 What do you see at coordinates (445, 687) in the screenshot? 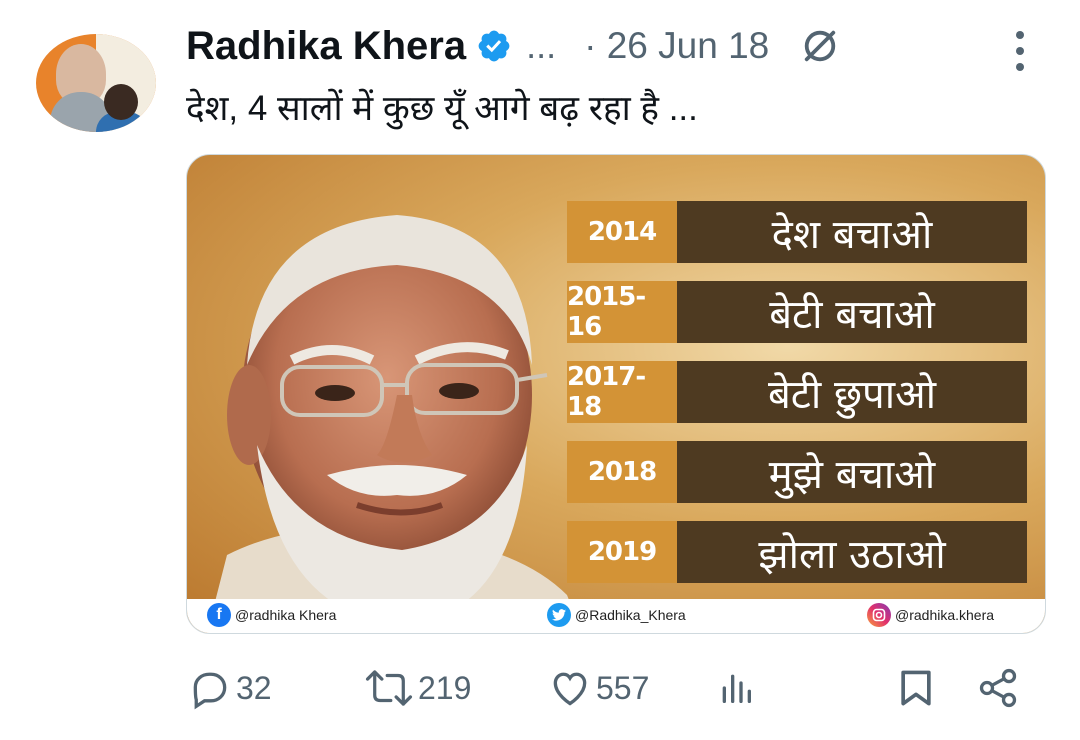
I see `retweet-count: 219` at bounding box center [445, 687].